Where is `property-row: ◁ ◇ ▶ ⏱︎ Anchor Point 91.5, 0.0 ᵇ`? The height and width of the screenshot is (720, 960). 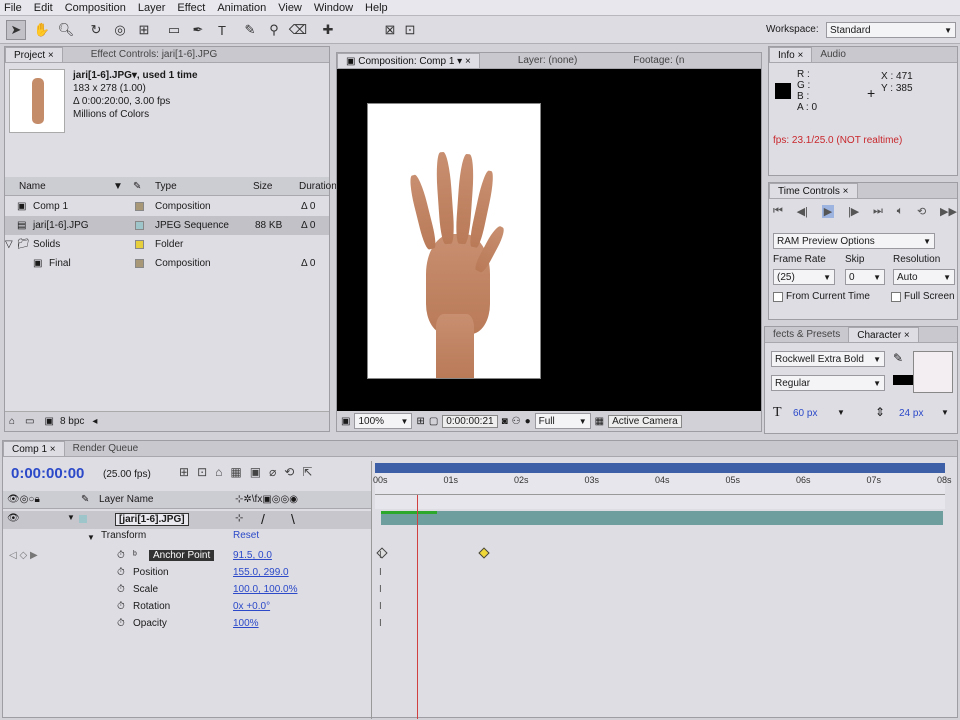
property-row: ◁ ◇ ▶ ⏱︎ Anchor Point 91.5, 0.0 ᵇ is located at coordinates (187, 555).